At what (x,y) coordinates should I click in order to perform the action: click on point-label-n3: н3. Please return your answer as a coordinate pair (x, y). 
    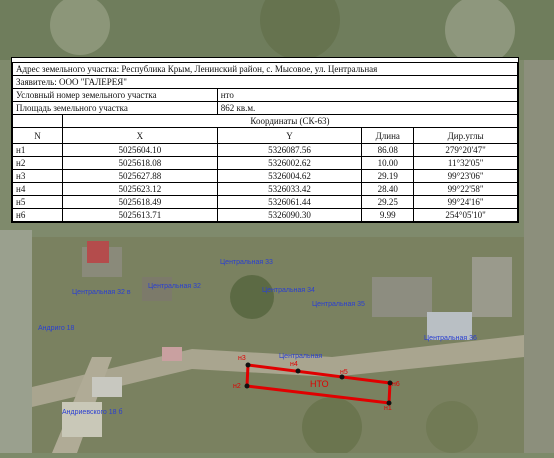
    Looking at the image, I should click on (242, 358).